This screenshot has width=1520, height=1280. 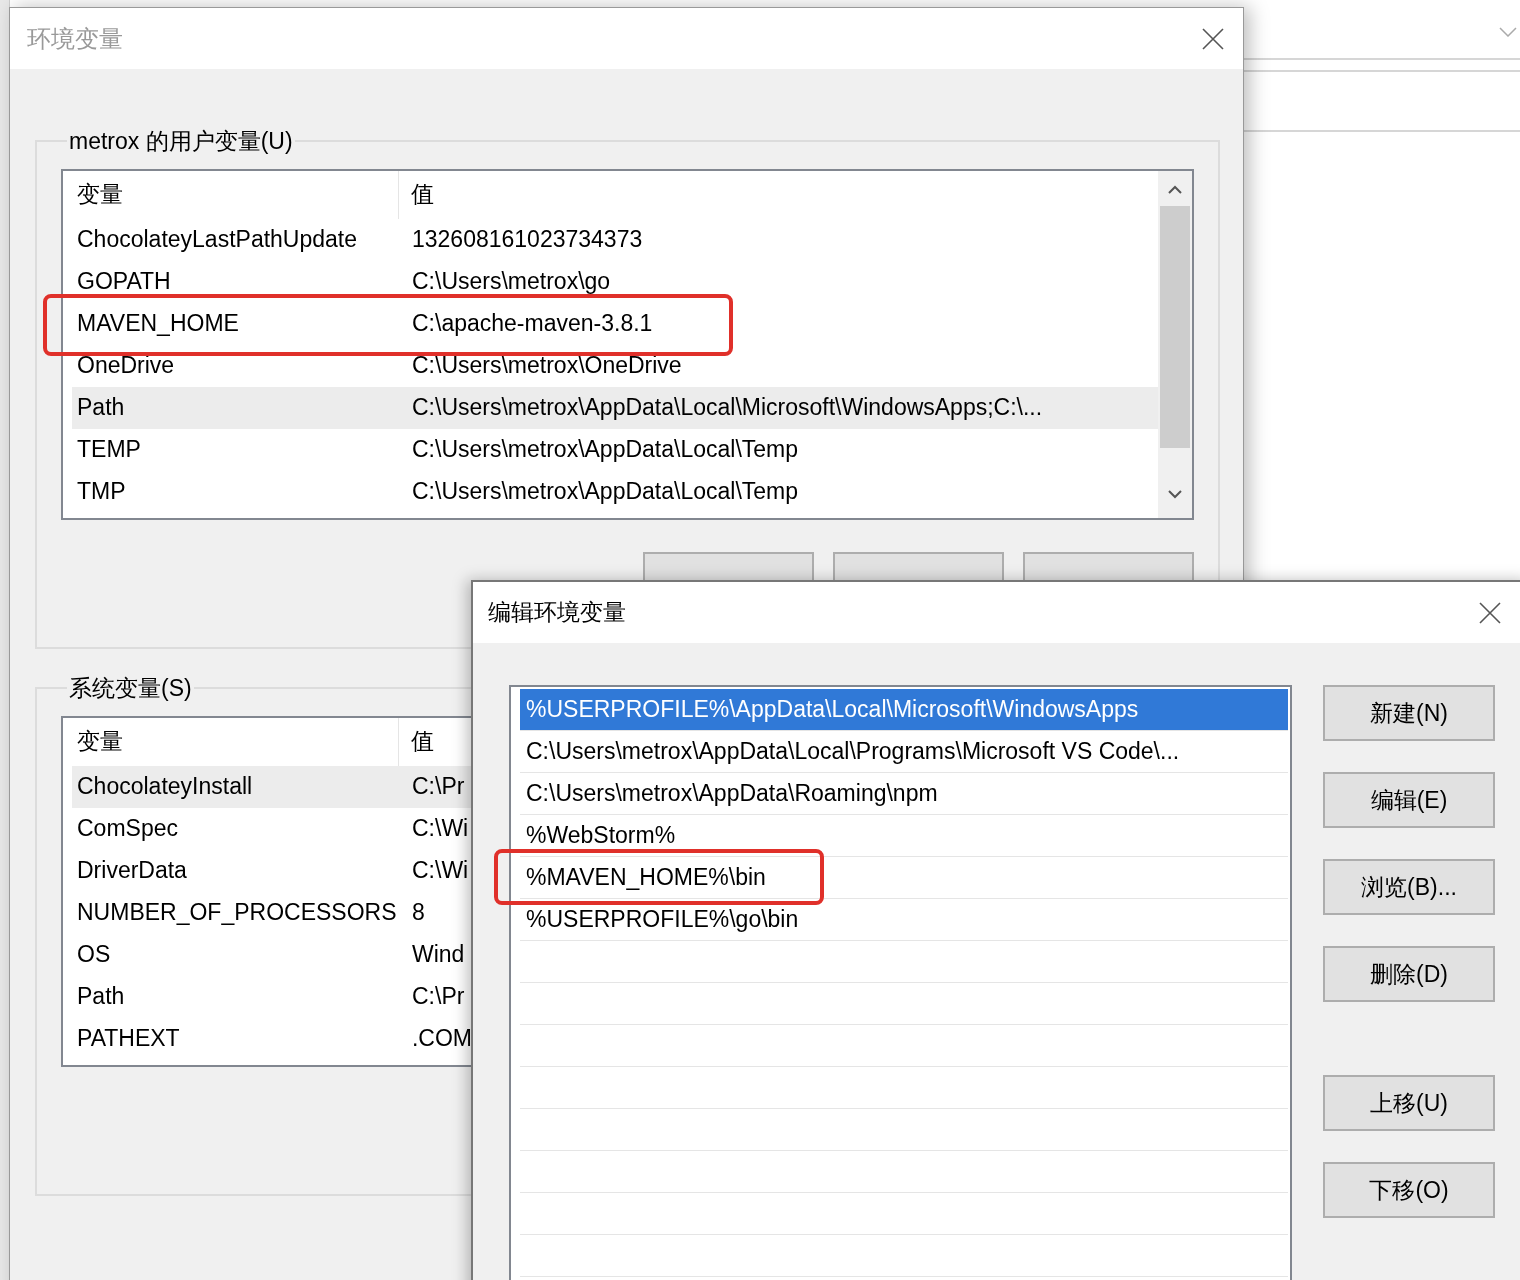 I want to click on list-row: ComSpec C:\Wi, so click(x=272, y=828).